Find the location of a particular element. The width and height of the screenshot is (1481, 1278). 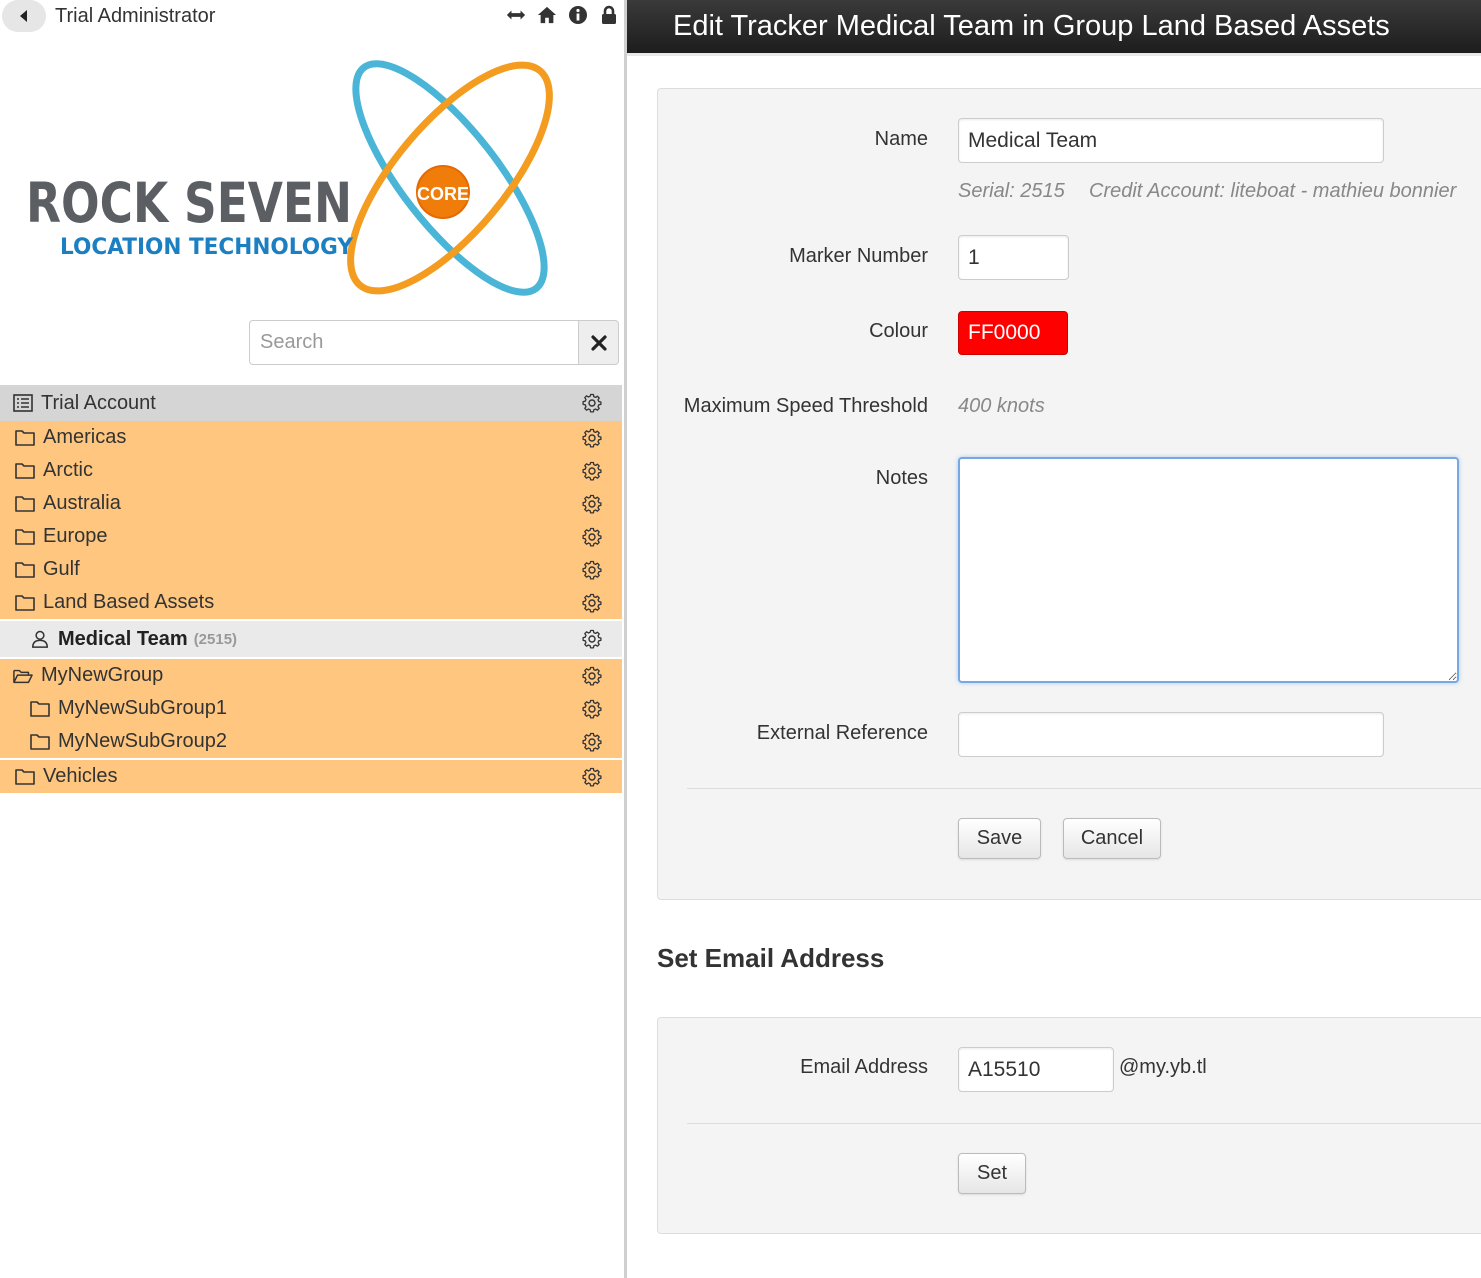

top-icon-bar is located at coordinates (562, 15).